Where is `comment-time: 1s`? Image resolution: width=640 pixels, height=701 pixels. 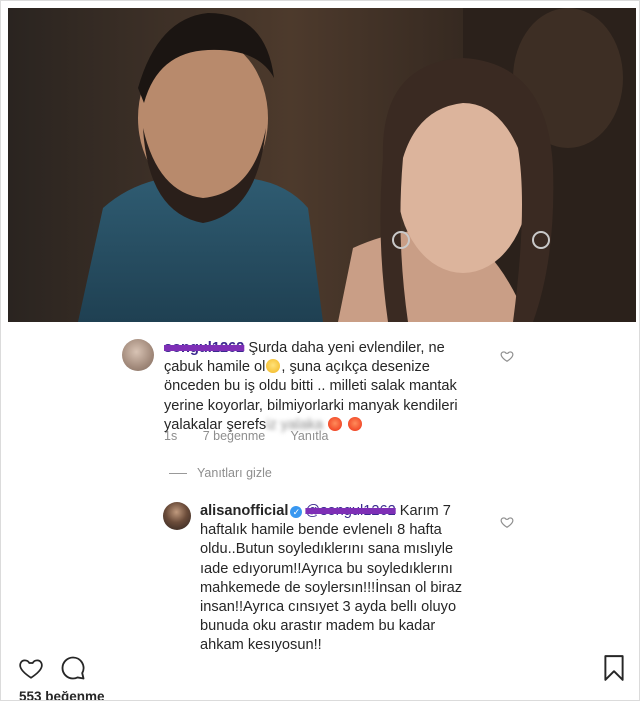 comment-time: 1s is located at coordinates (171, 436).